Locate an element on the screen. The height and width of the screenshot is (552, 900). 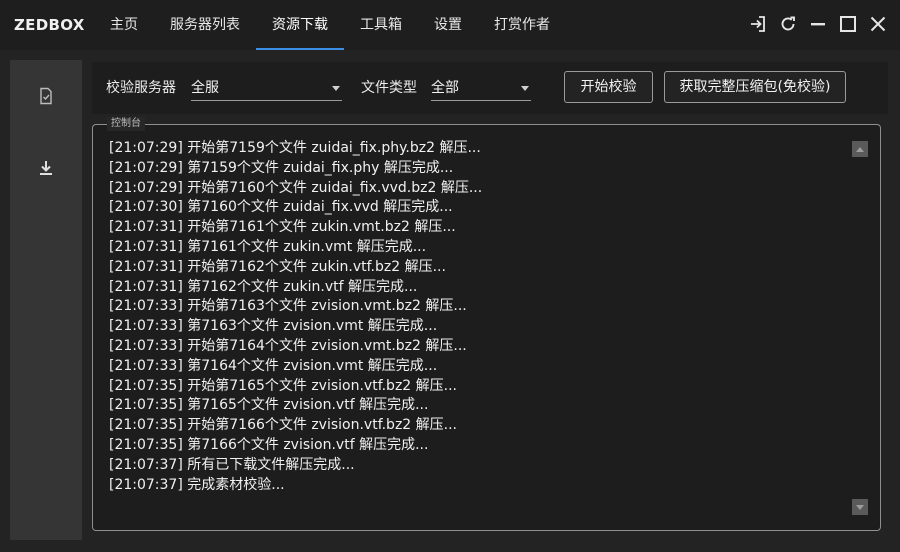
sidebar-item-download is located at coordinates (46, 168).